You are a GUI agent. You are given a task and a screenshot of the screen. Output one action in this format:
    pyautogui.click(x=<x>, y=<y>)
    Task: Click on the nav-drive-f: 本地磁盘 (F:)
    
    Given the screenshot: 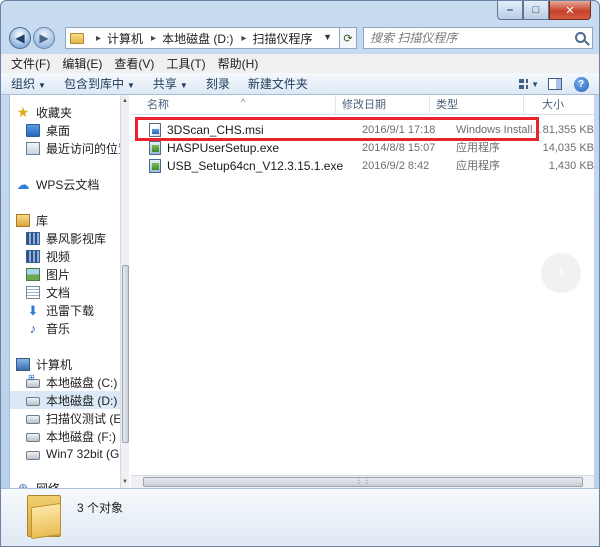 What is the action you would take?
    pyautogui.click(x=73, y=436)
    